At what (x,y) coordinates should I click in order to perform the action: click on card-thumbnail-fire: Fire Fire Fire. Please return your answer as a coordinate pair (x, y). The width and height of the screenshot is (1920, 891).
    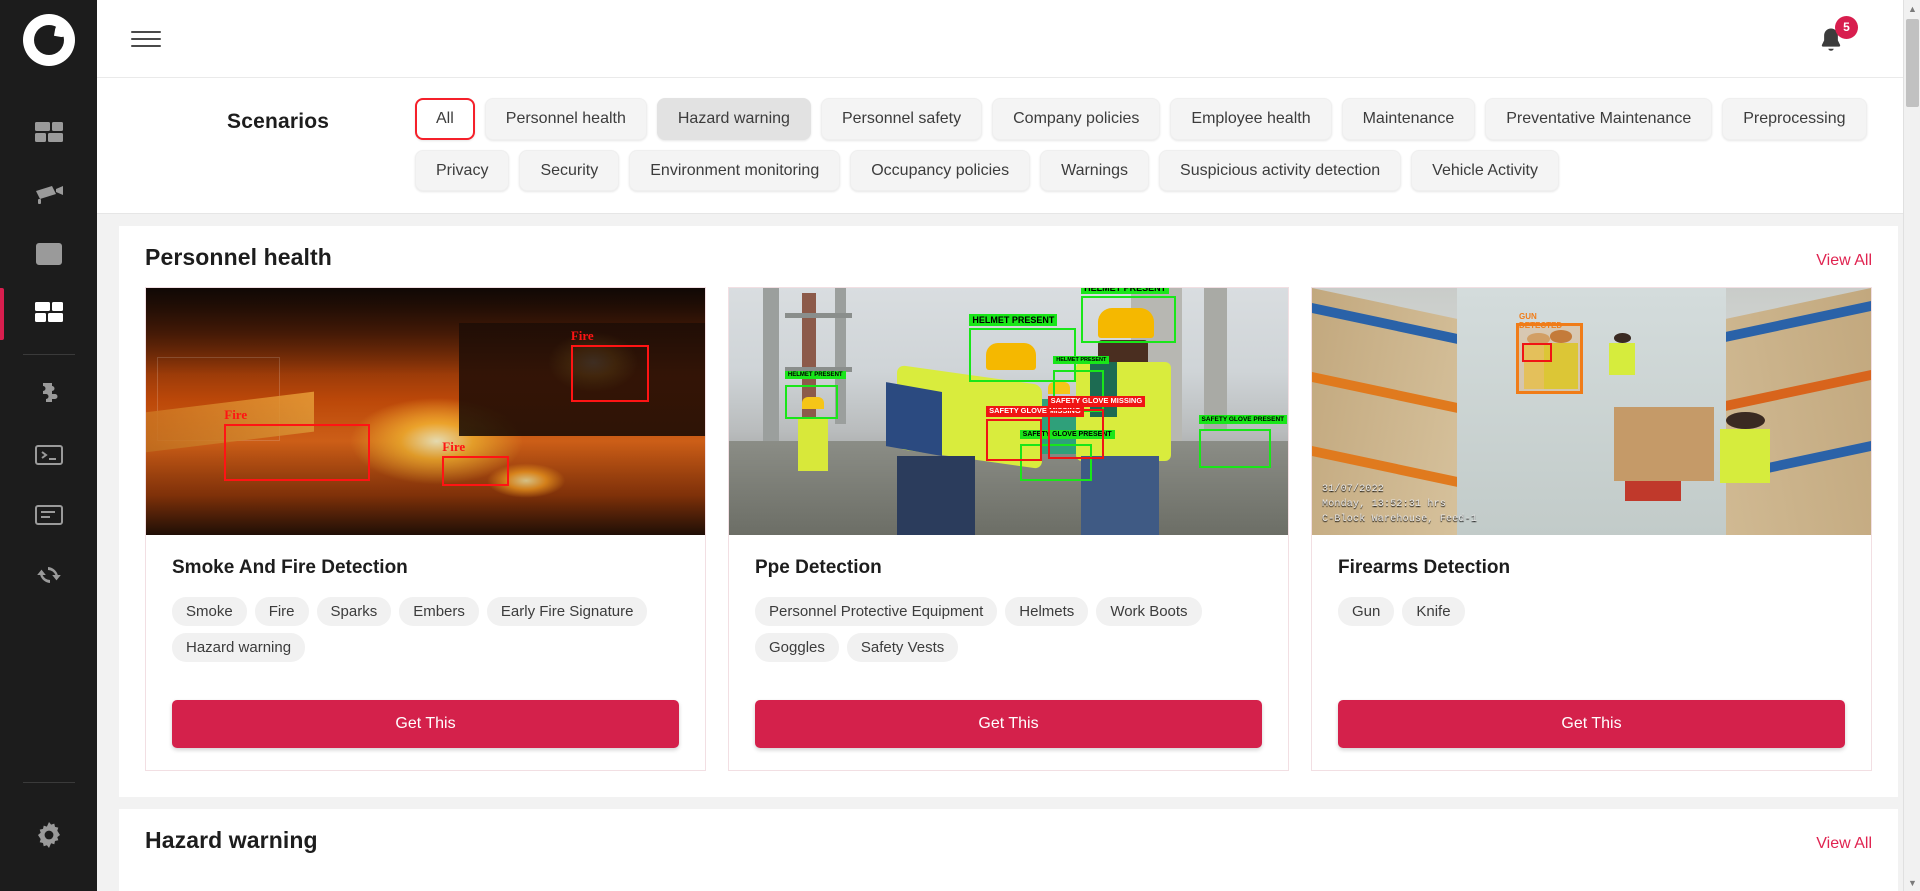
    Looking at the image, I should click on (425, 412).